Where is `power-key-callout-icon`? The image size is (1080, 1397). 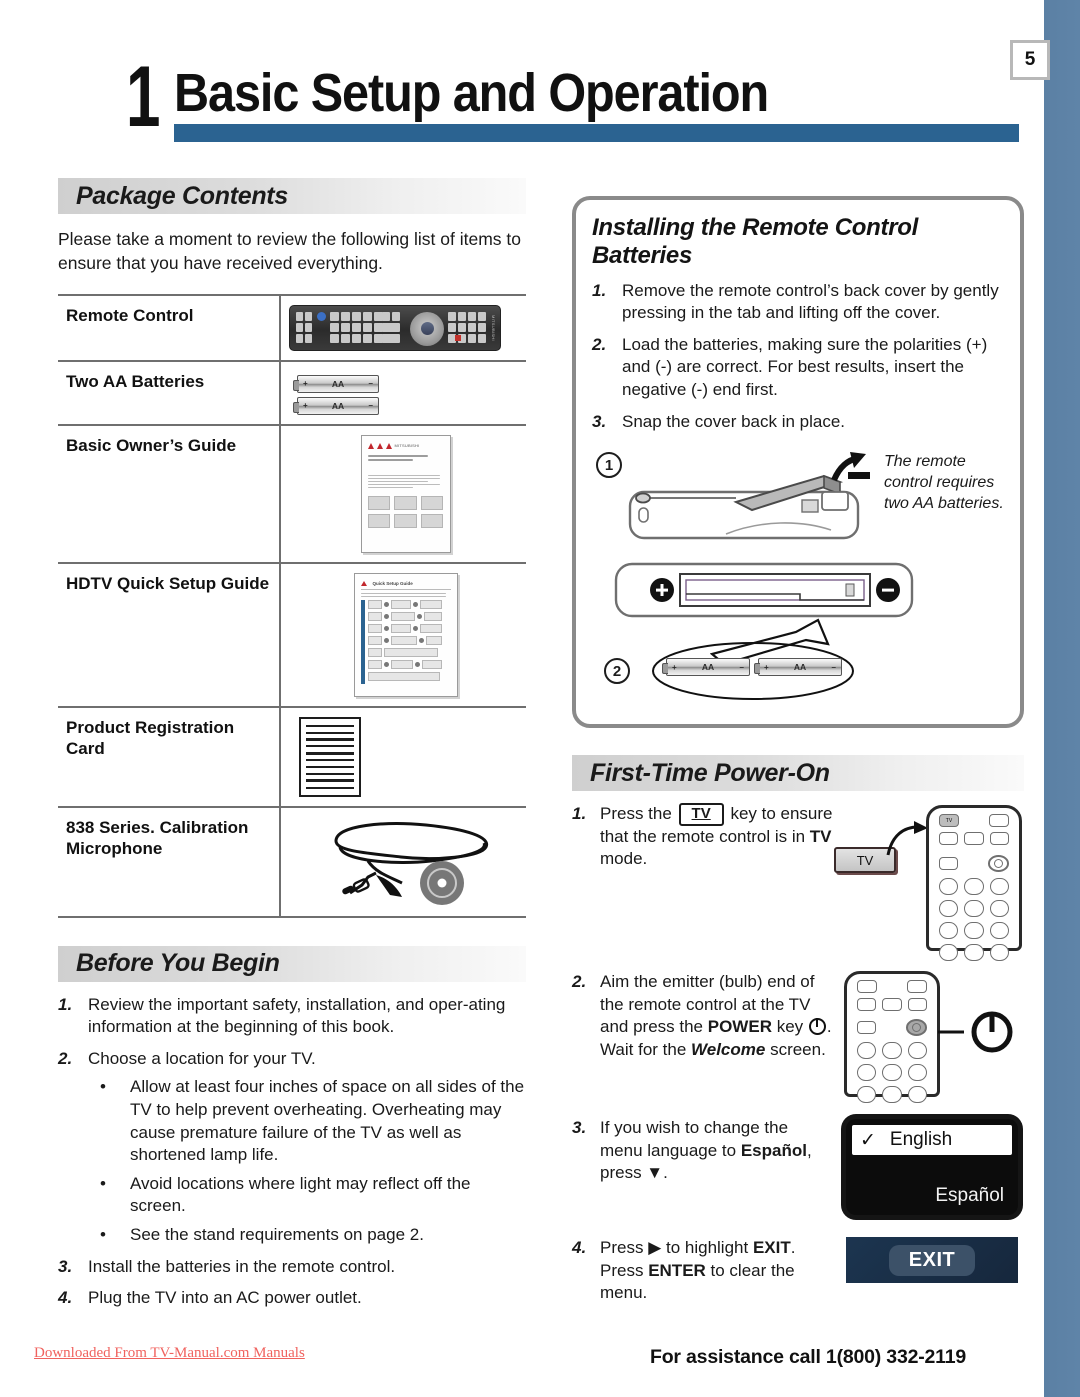 power-key-callout-icon is located at coordinates (975, 1032).